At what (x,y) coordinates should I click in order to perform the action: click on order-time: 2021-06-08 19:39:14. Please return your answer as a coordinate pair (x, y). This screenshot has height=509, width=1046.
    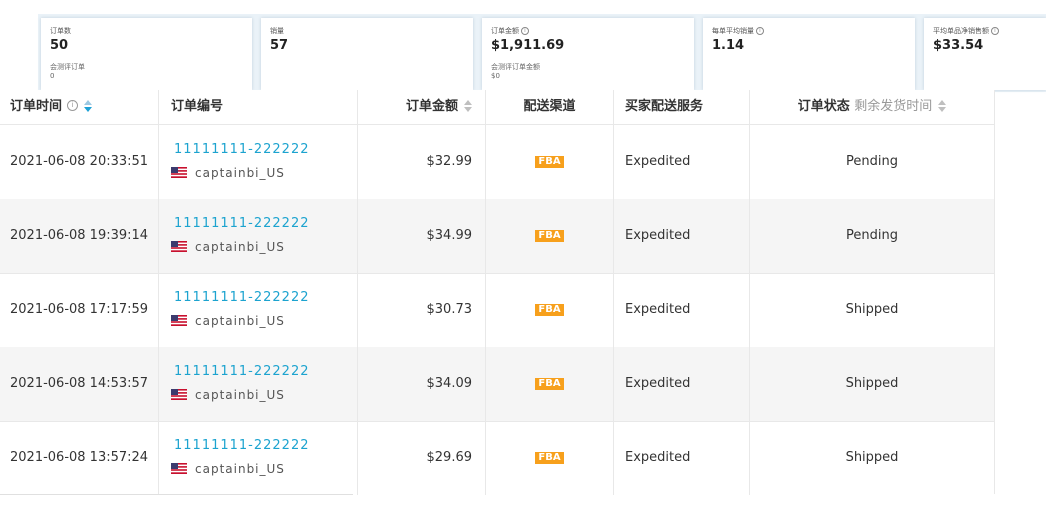
    Looking at the image, I should click on (79, 236).